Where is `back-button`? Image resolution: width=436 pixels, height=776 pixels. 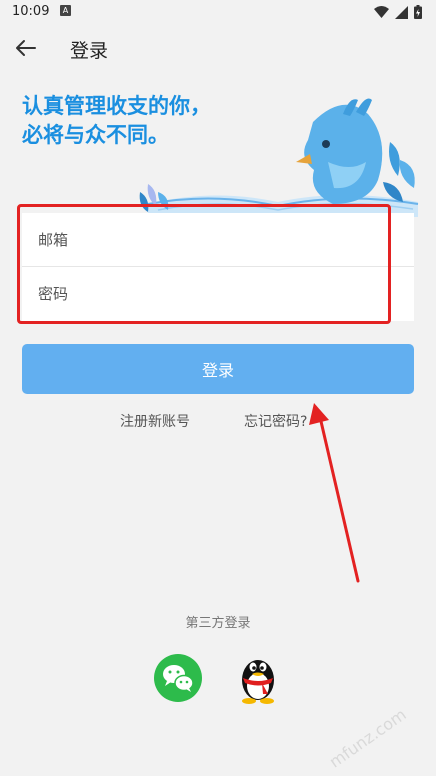
back-button is located at coordinates (26, 48).